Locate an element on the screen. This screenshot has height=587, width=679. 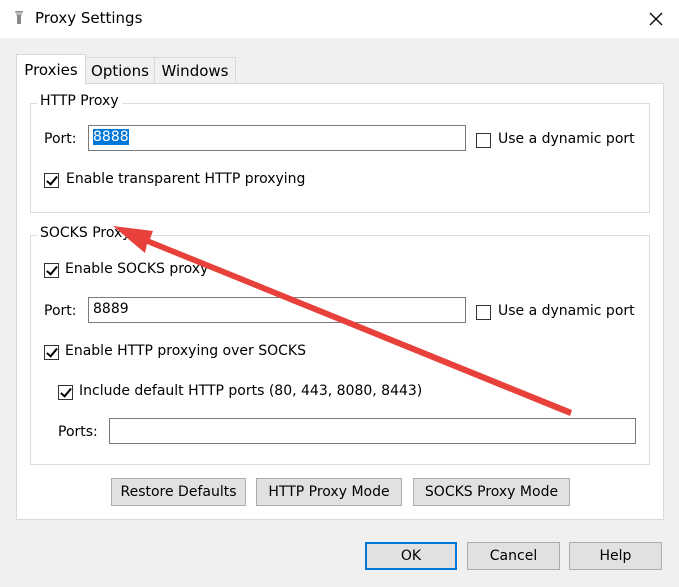
tab-options-label: Options is located at coordinates (120, 71).